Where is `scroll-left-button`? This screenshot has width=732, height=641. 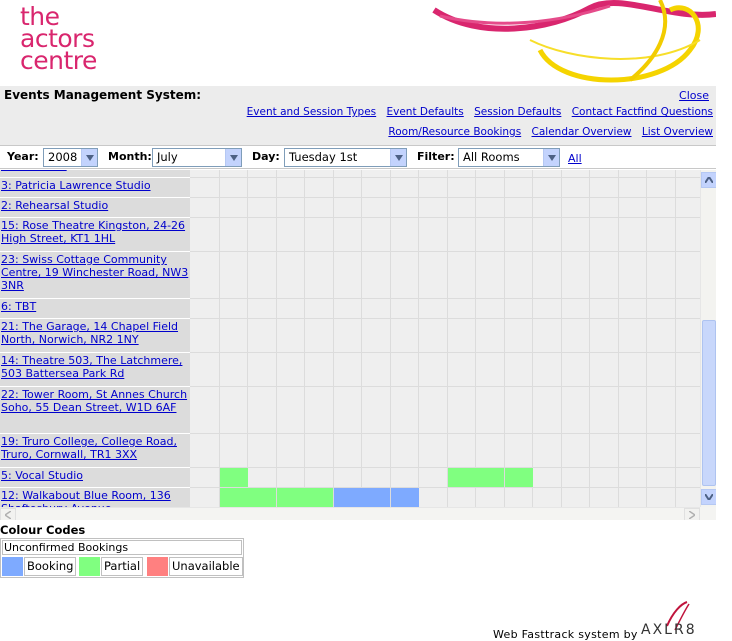
scroll-left-button is located at coordinates (8, 514).